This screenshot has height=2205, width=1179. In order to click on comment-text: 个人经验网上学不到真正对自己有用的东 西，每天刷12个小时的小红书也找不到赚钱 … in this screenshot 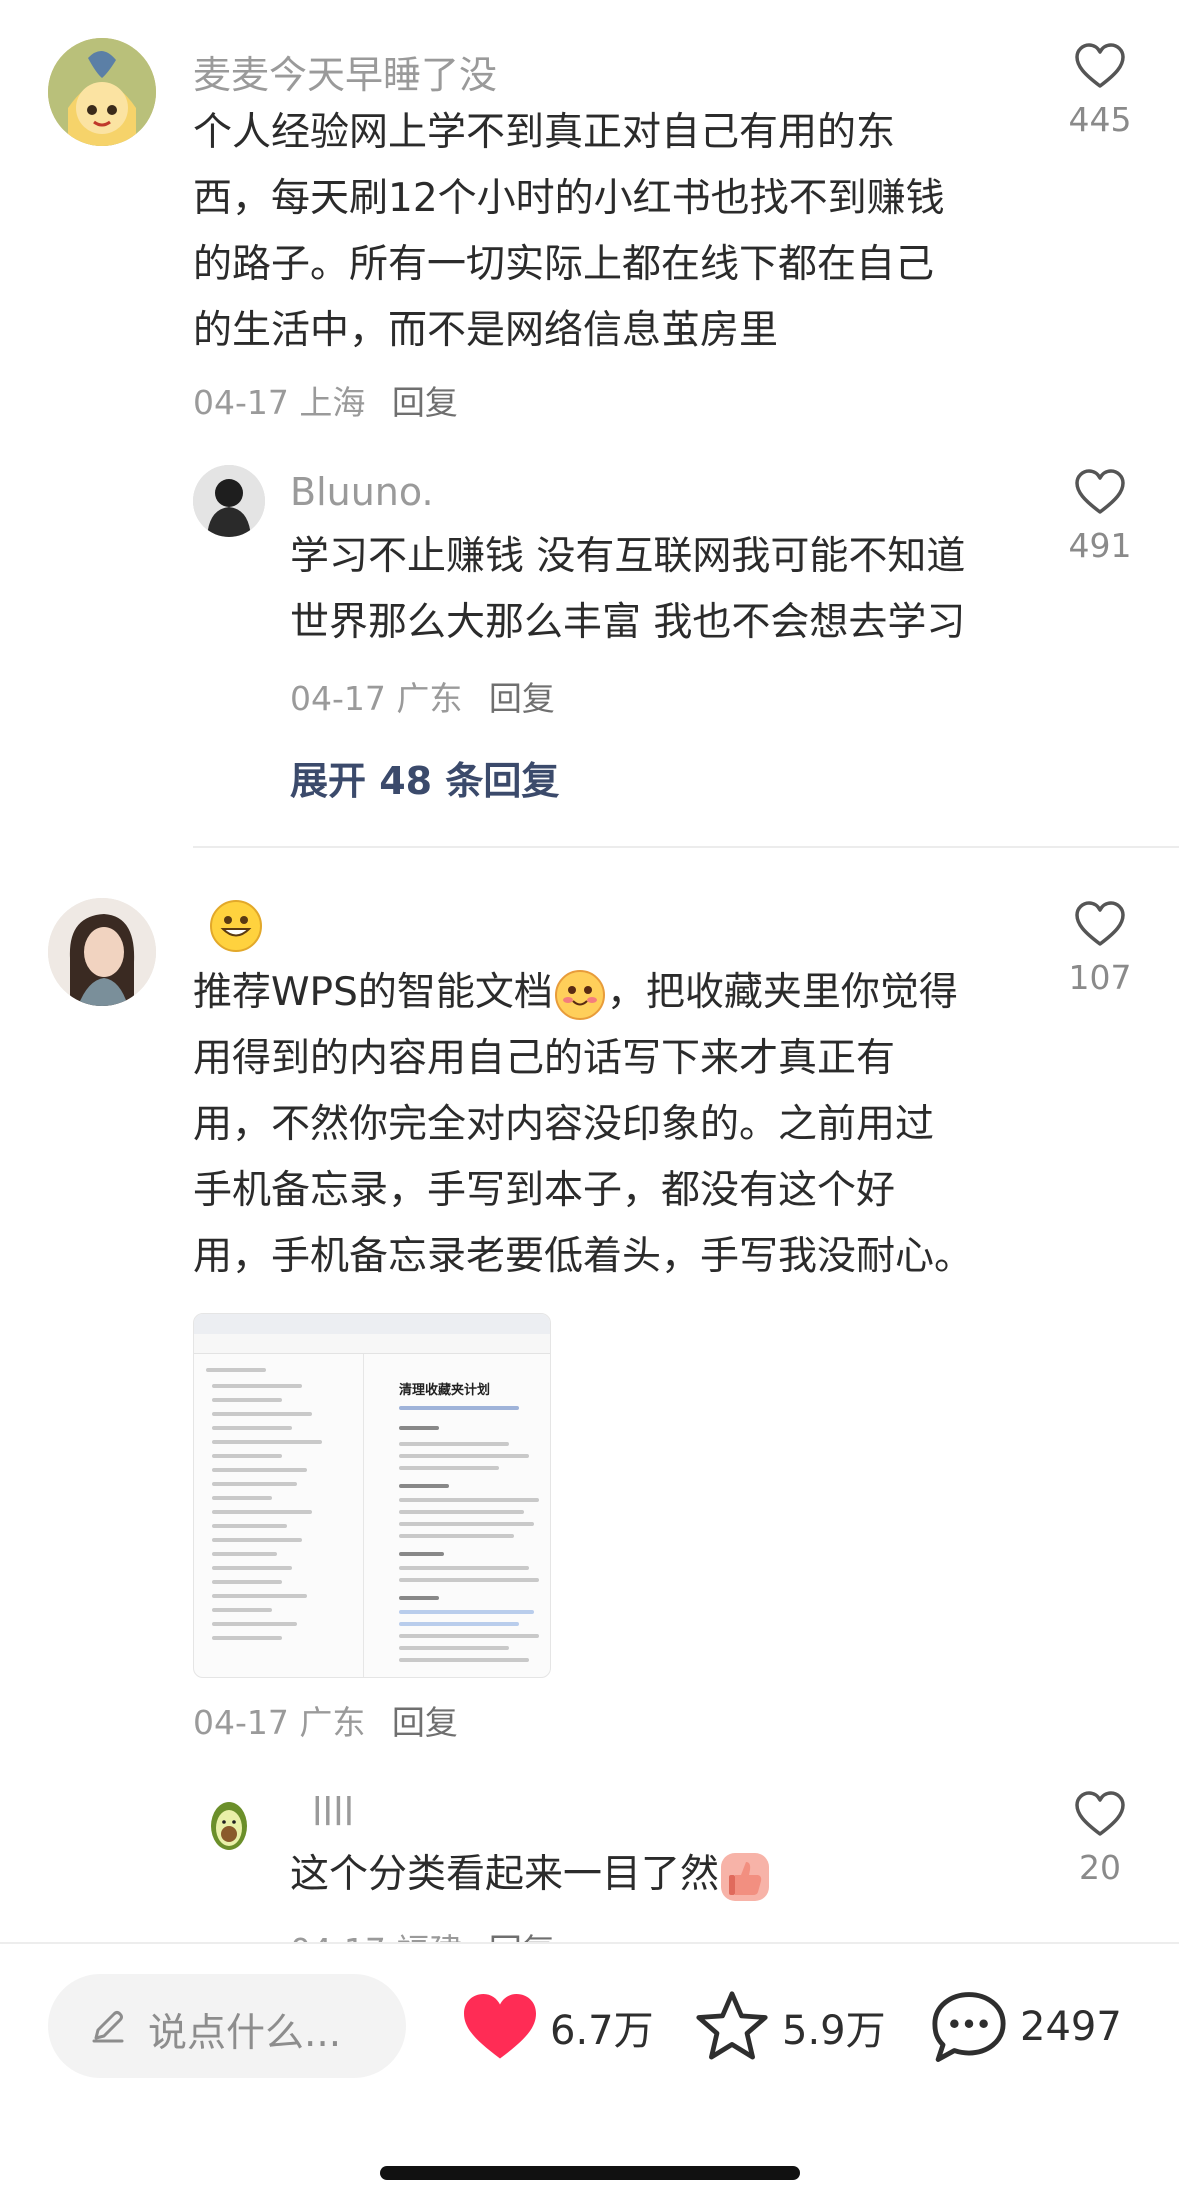, I will do `click(618, 232)`.